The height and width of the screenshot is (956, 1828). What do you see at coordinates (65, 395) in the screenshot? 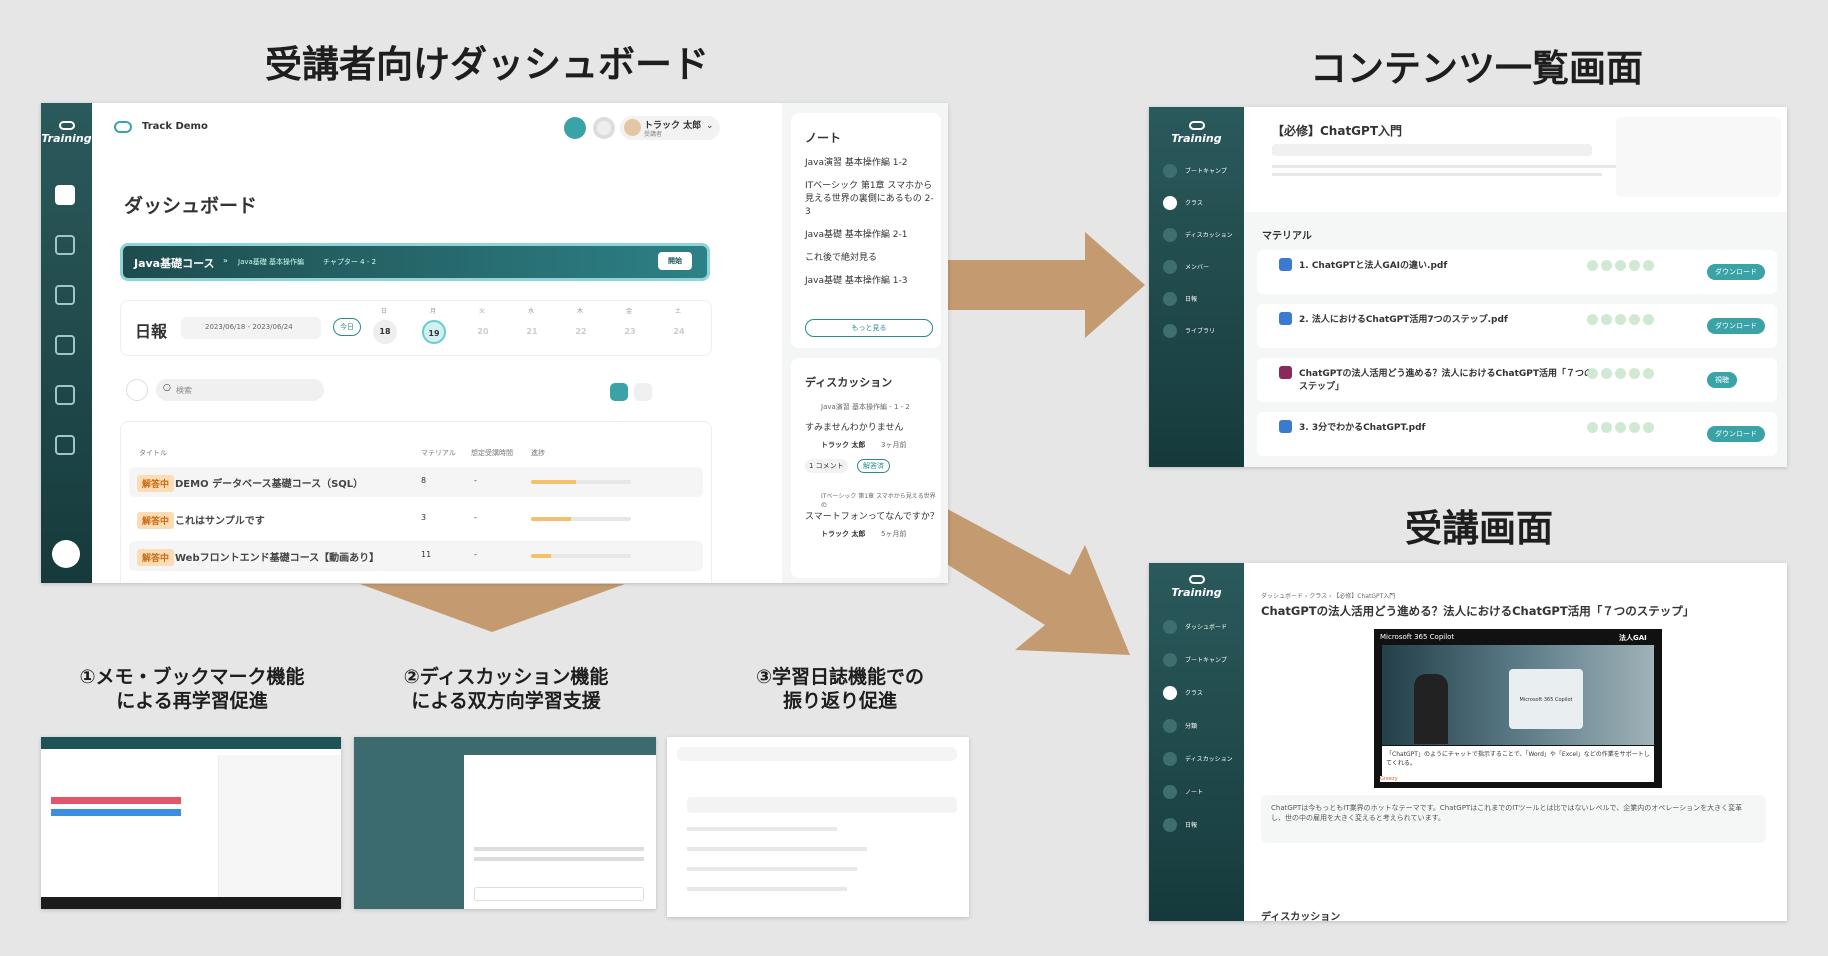
I see `file-nav-icon` at bounding box center [65, 395].